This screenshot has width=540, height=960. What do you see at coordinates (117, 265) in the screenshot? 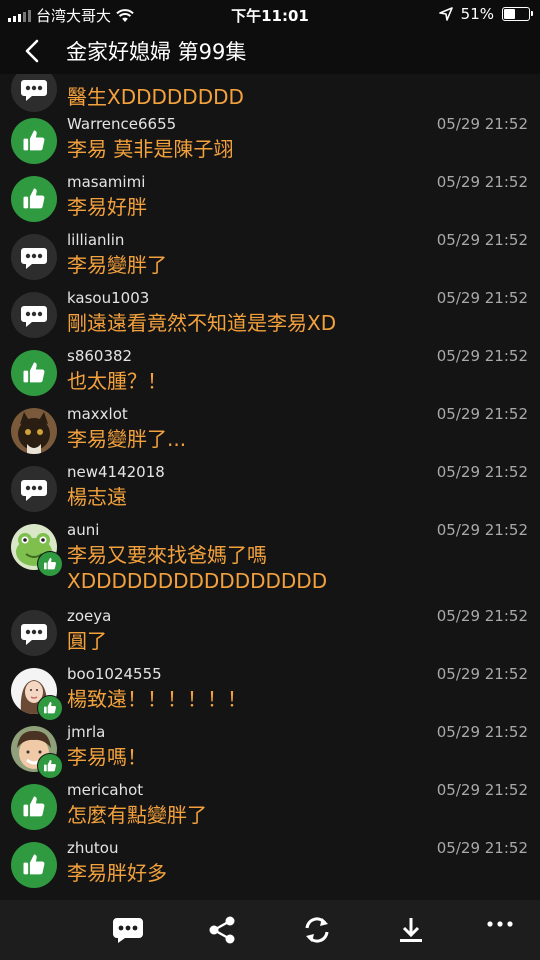
I see `comment-text: 李易變胖了` at bounding box center [117, 265].